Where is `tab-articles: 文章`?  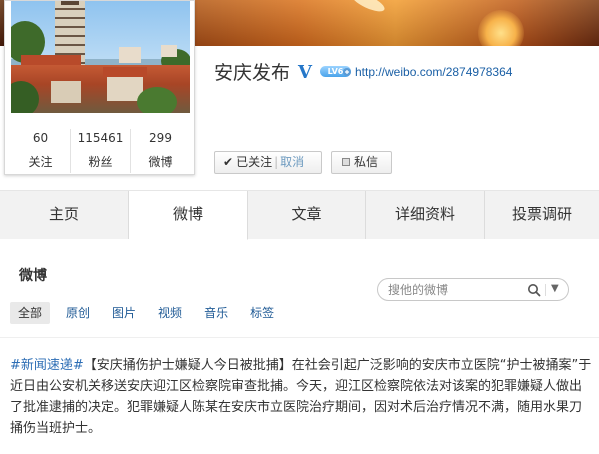
tab-articles: 文章 is located at coordinates (307, 215).